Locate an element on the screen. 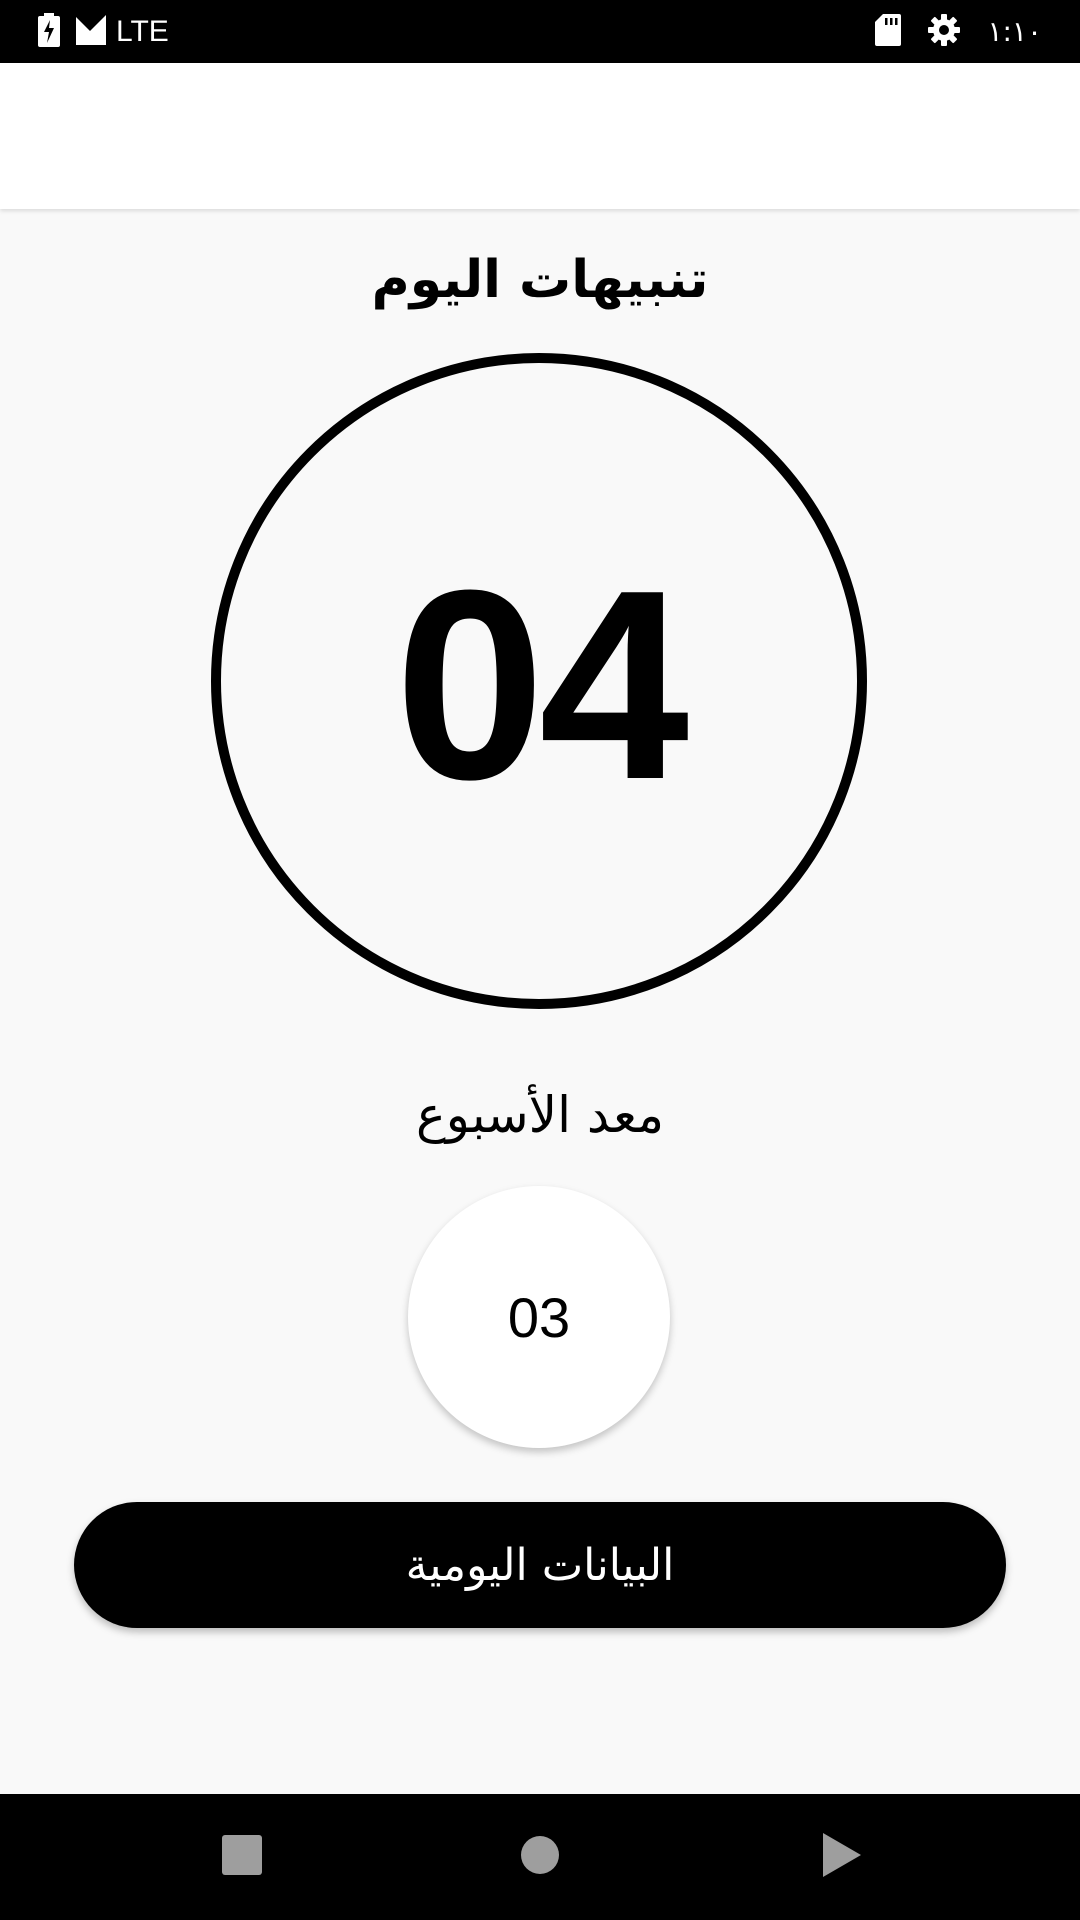  app-bar is located at coordinates (540, 136).